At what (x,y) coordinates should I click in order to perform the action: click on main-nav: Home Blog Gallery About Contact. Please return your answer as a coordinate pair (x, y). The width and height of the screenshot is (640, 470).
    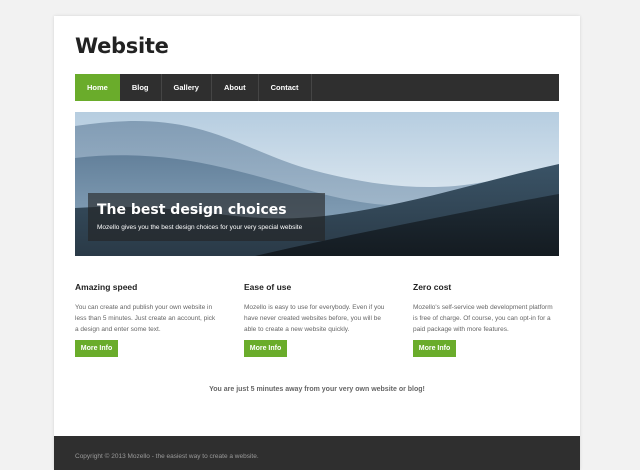
    Looking at the image, I should click on (317, 87).